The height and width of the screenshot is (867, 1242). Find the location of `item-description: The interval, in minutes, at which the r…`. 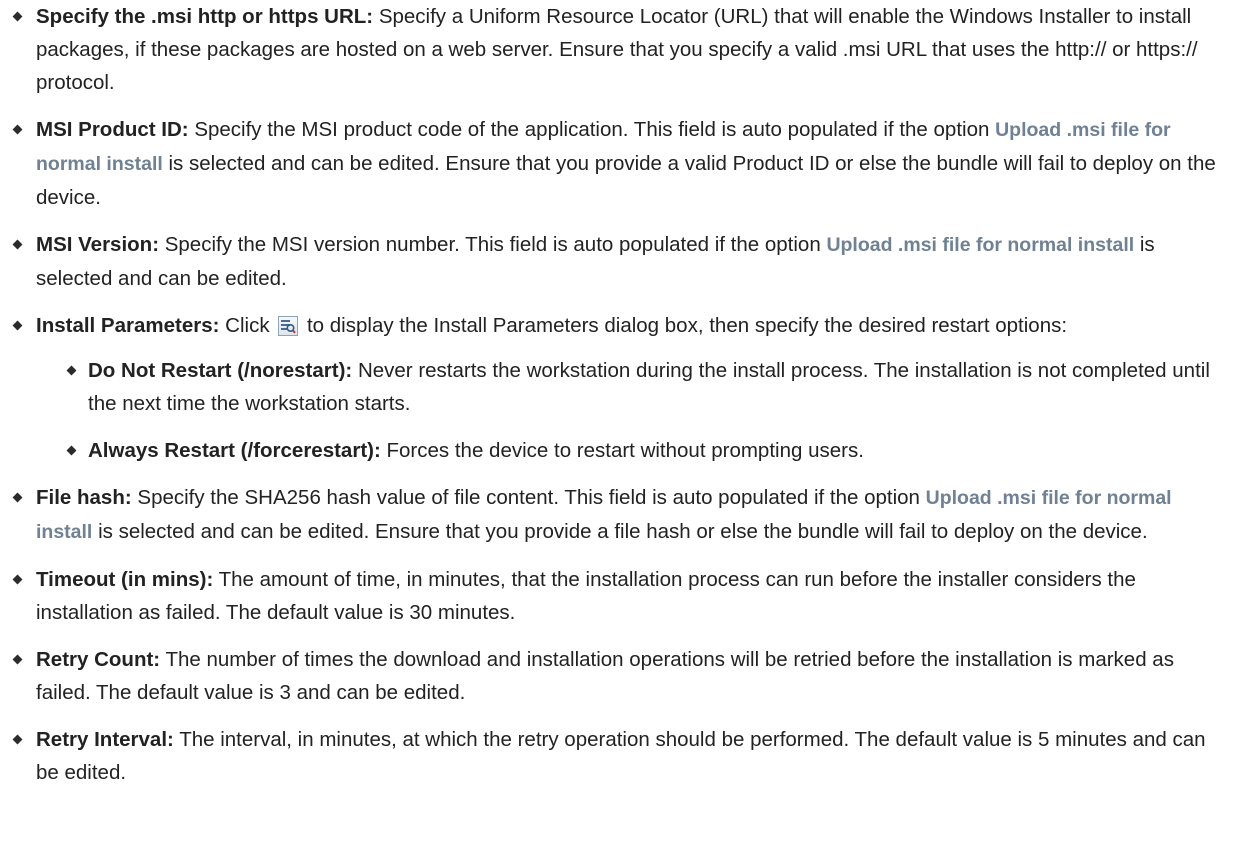

item-description: The interval, in minutes, at which the r… is located at coordinates (621, 756).